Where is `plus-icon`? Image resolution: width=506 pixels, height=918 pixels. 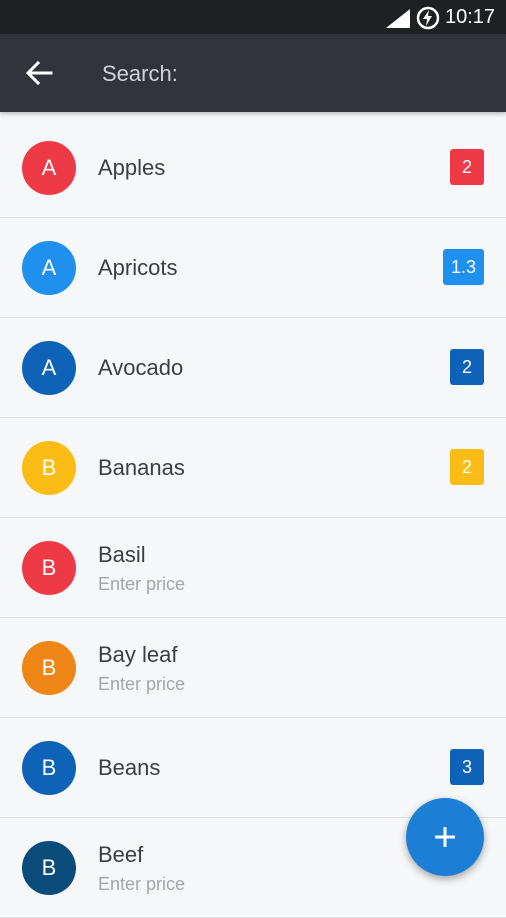 plus-icon is located at coordinates (445, 837).